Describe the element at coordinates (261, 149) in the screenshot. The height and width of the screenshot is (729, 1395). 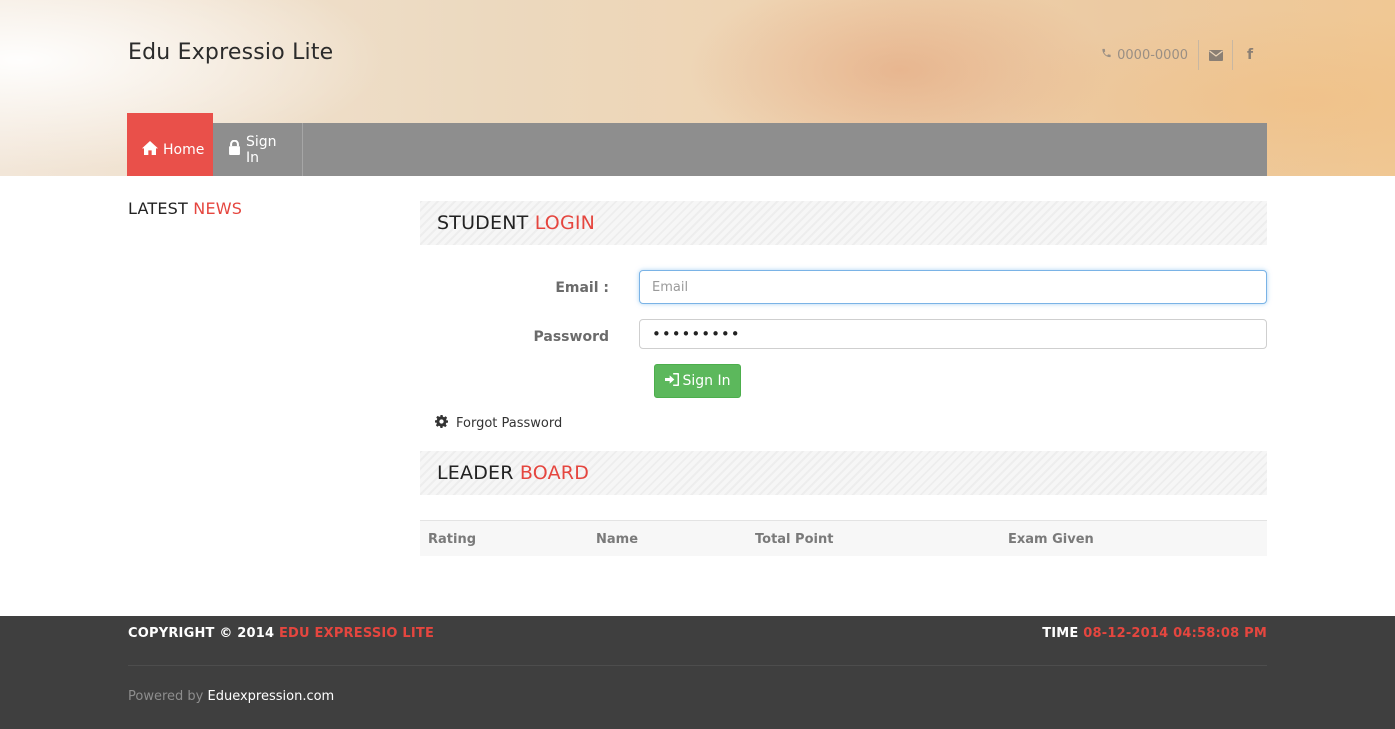
I see `nav-item-sign-in-label: Sign In` at that location.